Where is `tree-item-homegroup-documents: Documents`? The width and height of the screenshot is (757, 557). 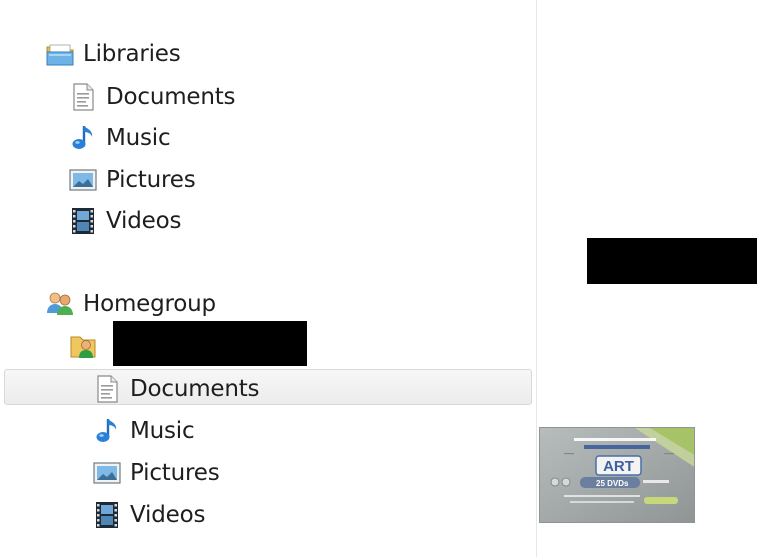
tree-item-homegroup-documents: Documents is located at coordinates (176, 389).